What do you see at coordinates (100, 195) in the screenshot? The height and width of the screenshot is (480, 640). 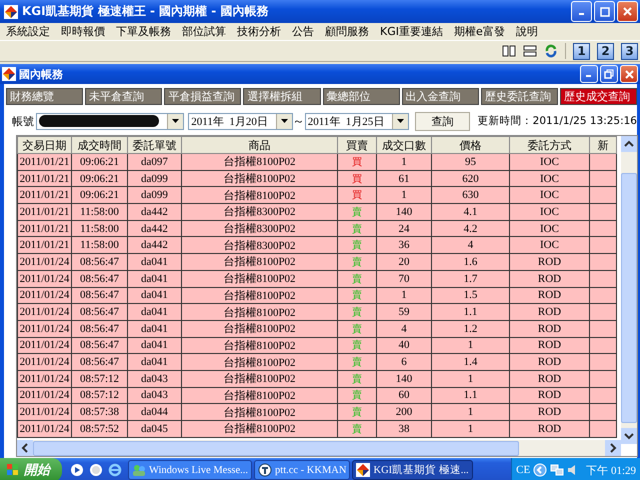 I see `table-cell: 09:06:21` at bounding box center [100, 195].